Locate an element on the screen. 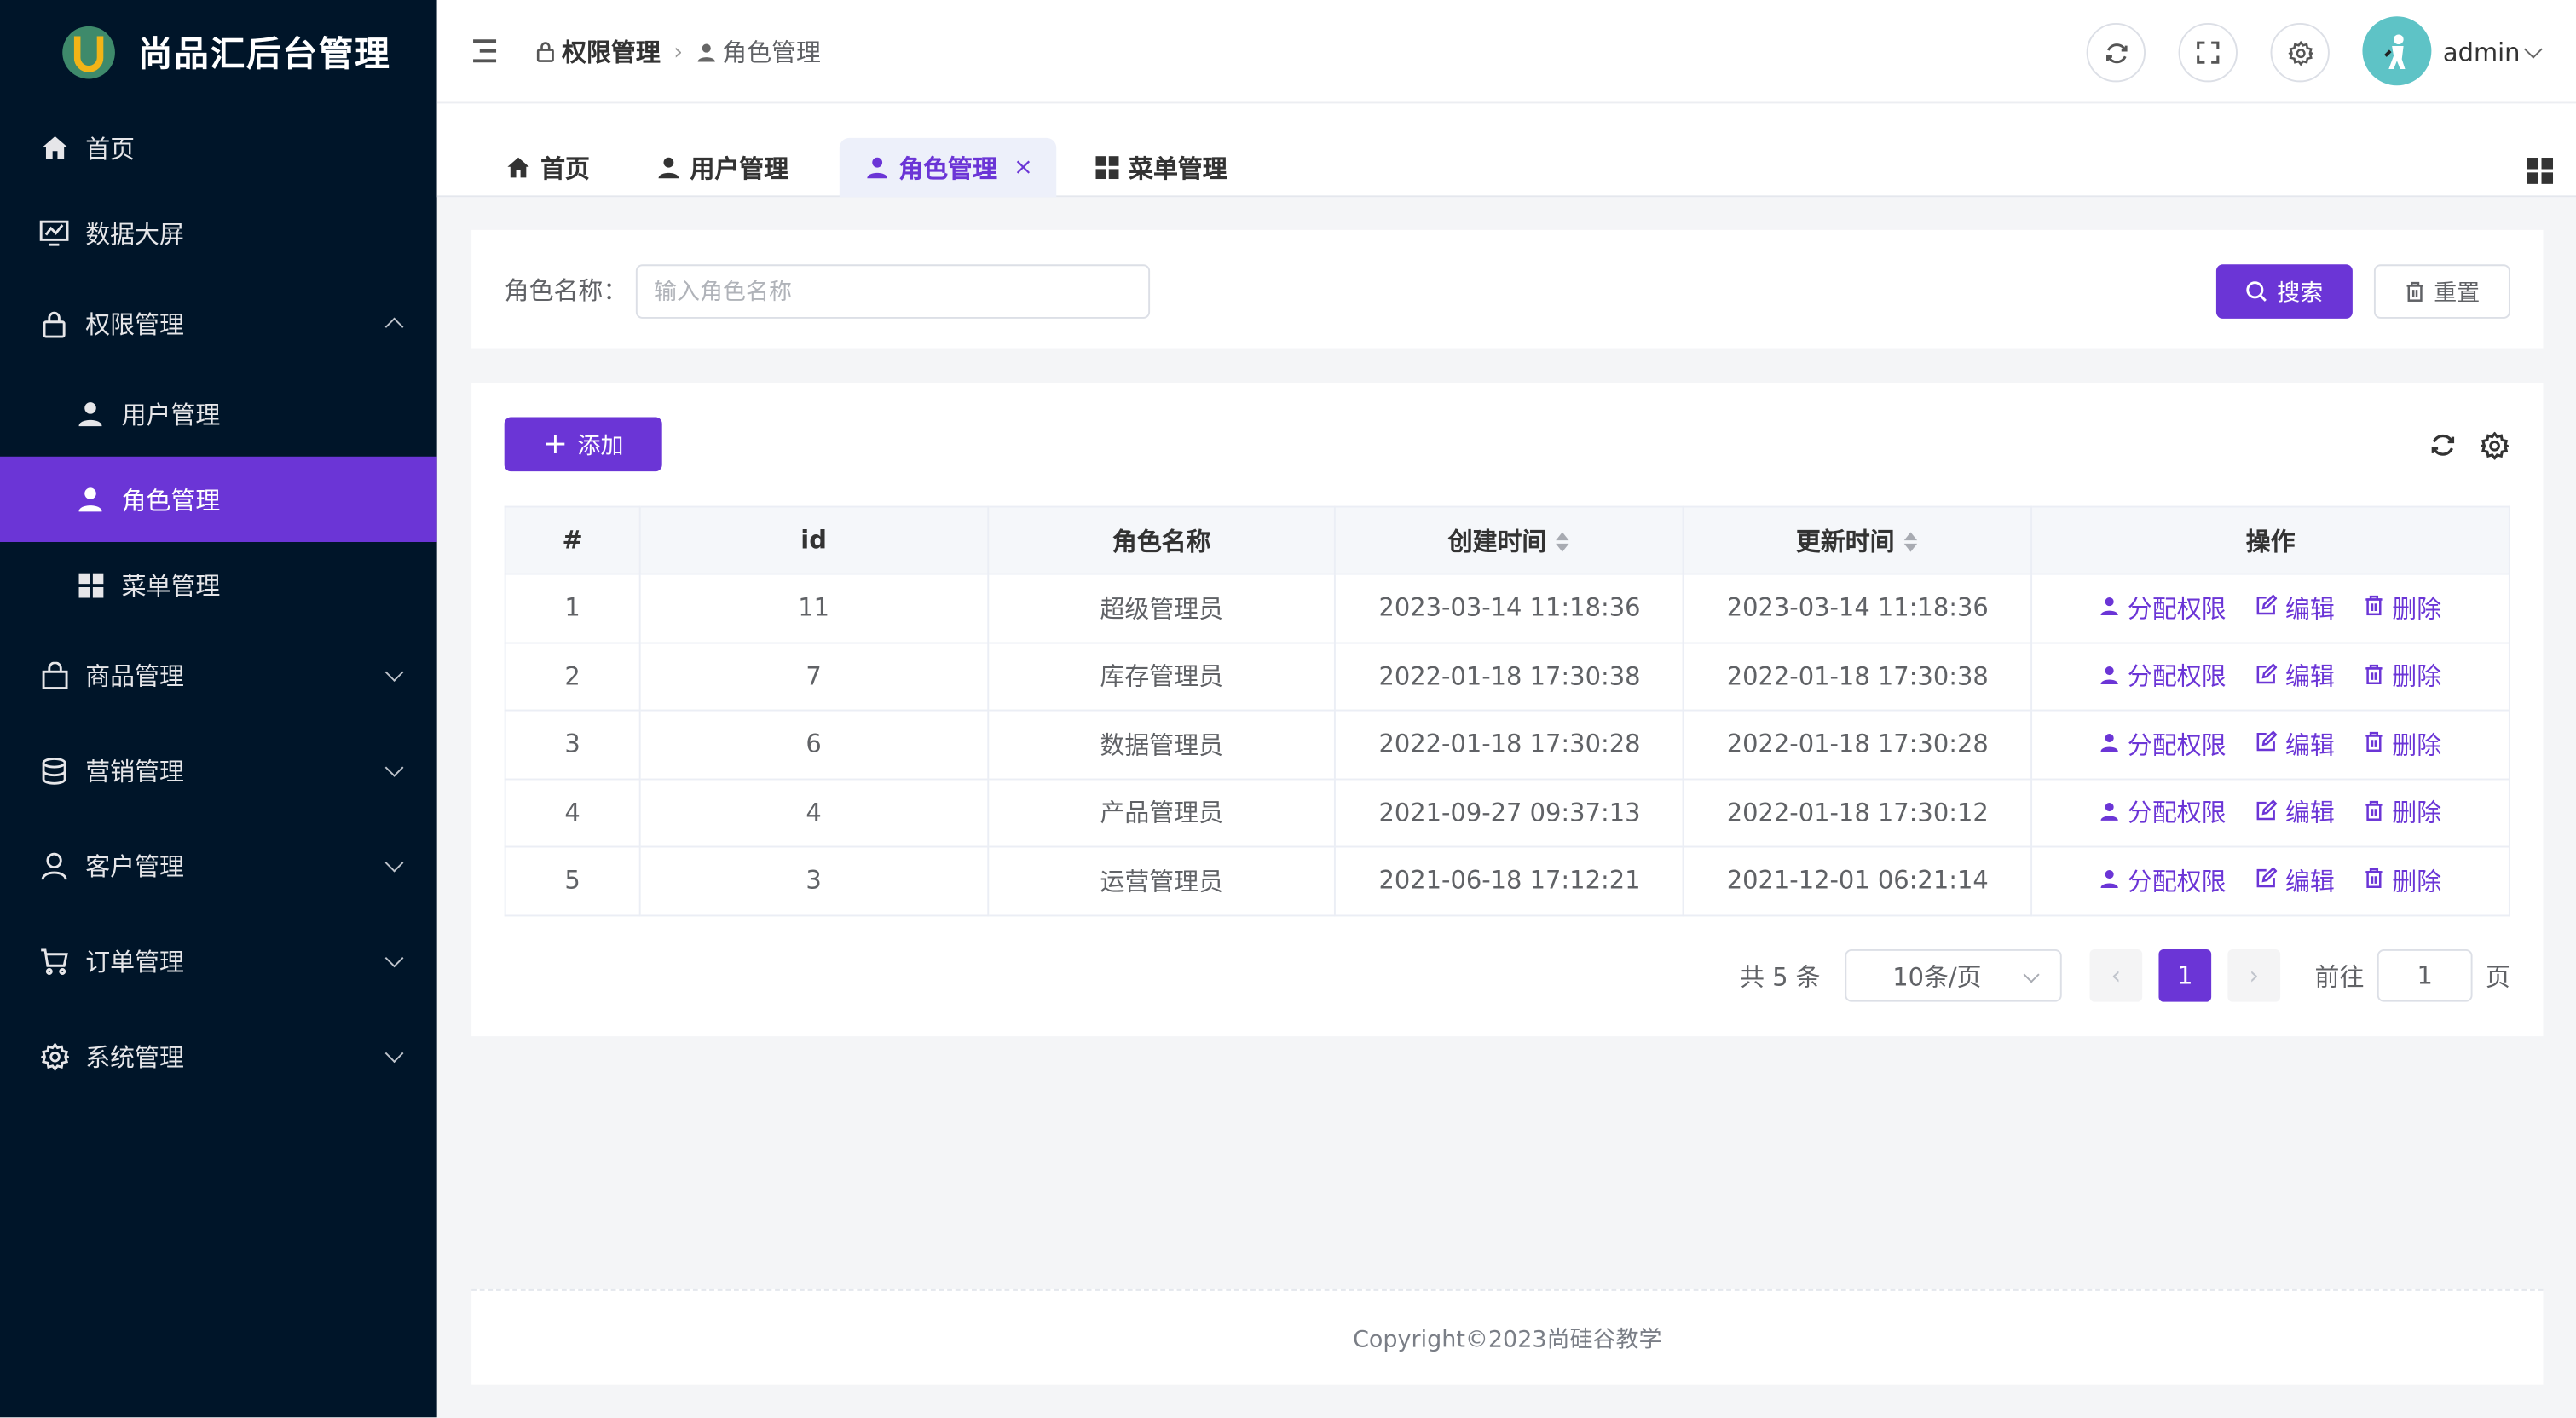 The image size is (2576, 1418). tab-menus: 菜单管理 is located at coordinates (1161, 167).